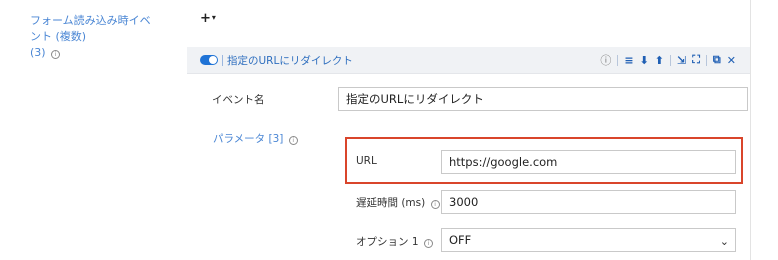  I want to click on url-input: https://google.com, so click(588, 162).